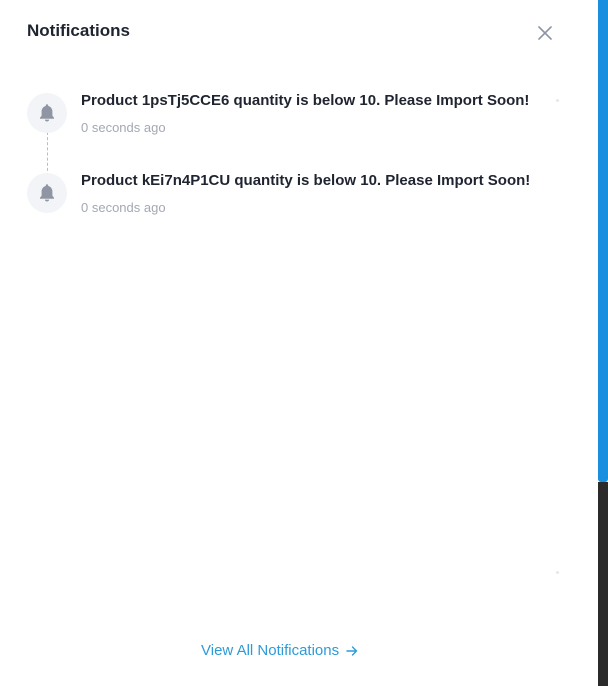 Image resolution: width=608 pixels, height=686 pixels. I want to click on drawer-title: Notifications, so click(78, 30).